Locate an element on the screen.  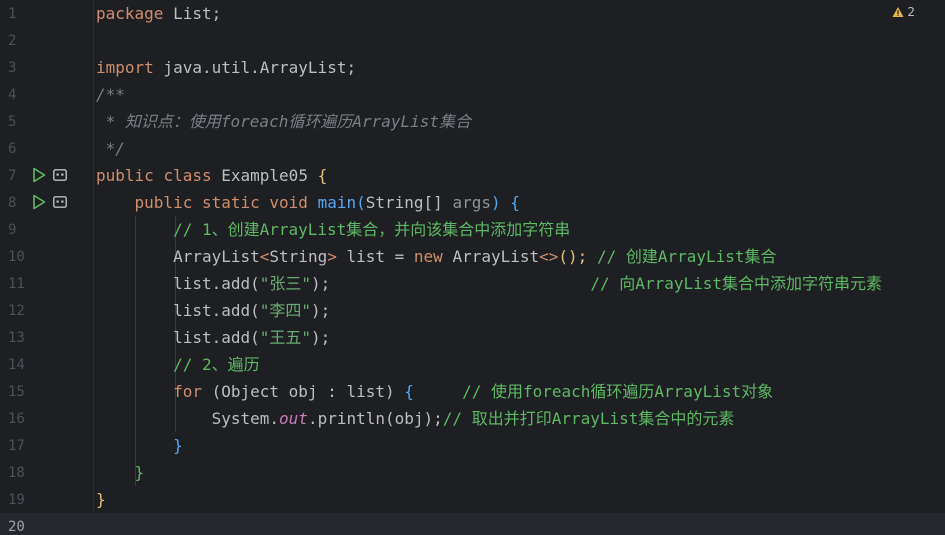
code-text: // 1、创建ArrayList集合，并向该集合中添加字符串 is located at coordinates (372, 229).